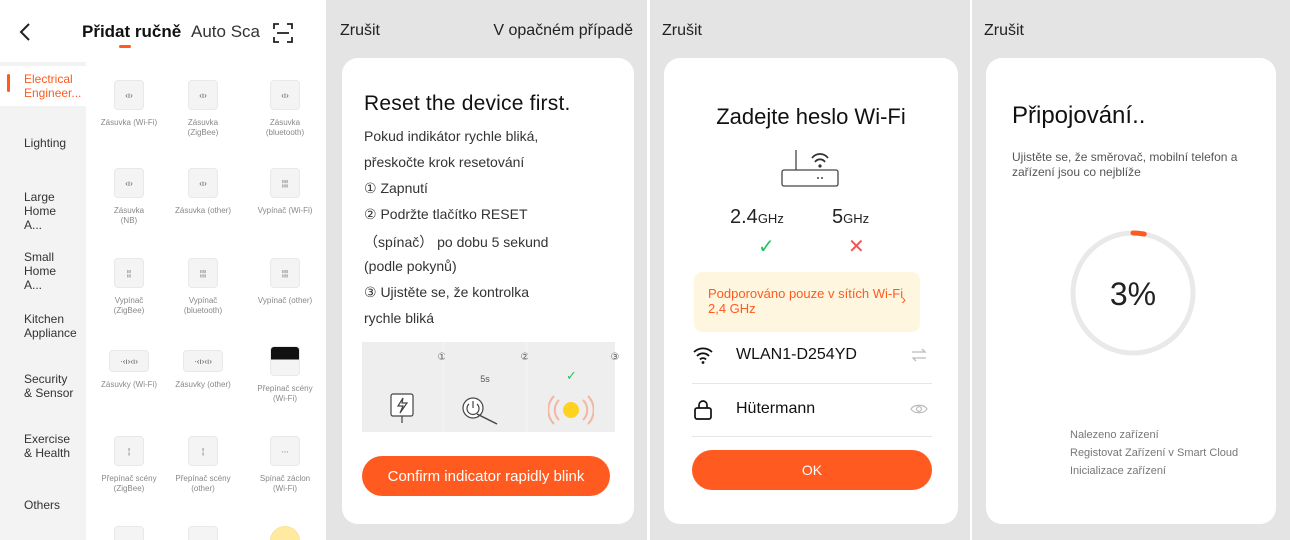  What do you see at coordinates (856, 218) in the screenshot?
I see `band-5-unit: GHz` at bounding box center [856, 218].